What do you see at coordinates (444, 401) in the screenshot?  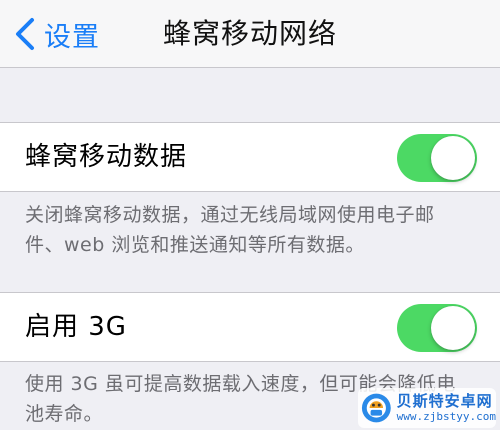 I see `watermark-name: 贝斯特安卓网` at bounding box center [444, 401].